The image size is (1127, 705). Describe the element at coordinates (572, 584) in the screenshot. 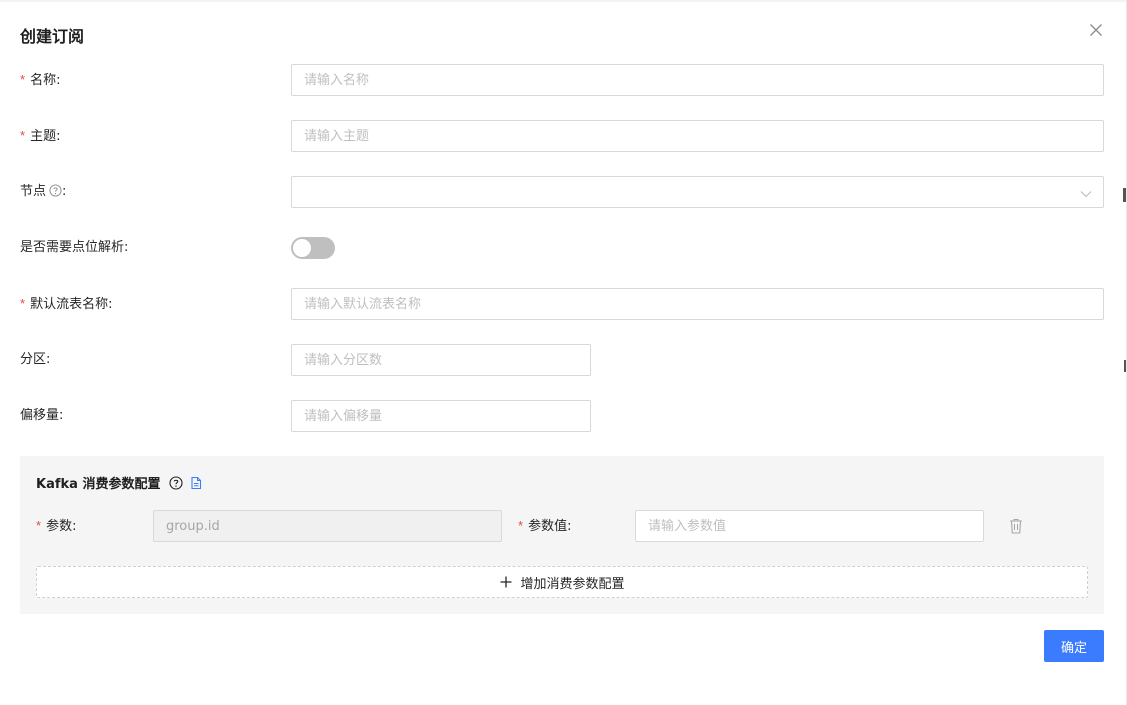

I see `add-consumer-param-label: 增加消费参数配置` at that location.